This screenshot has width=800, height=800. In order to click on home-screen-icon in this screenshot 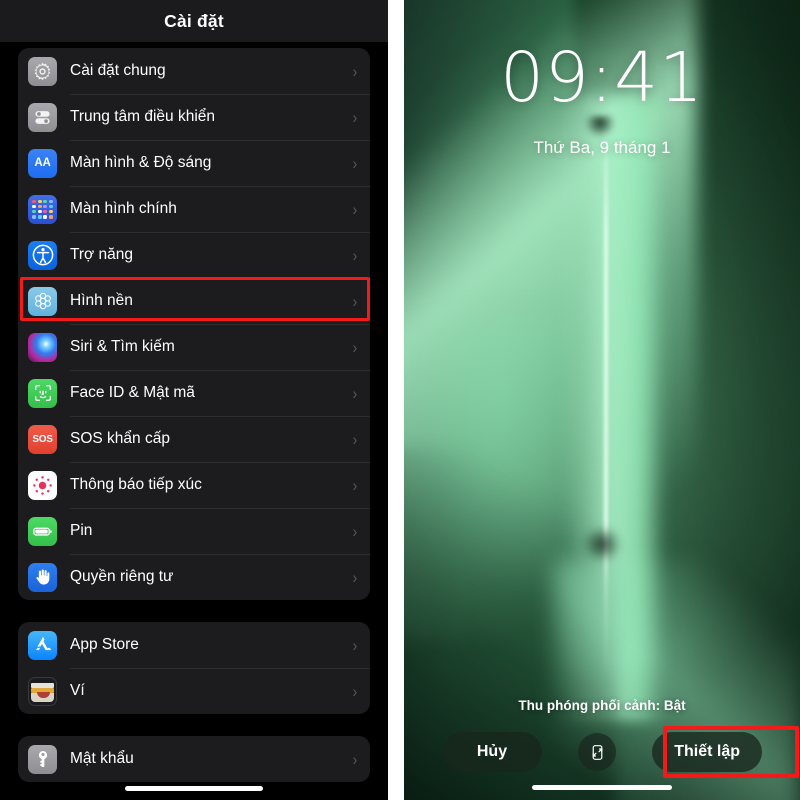, I will do `click(42, 209)`.